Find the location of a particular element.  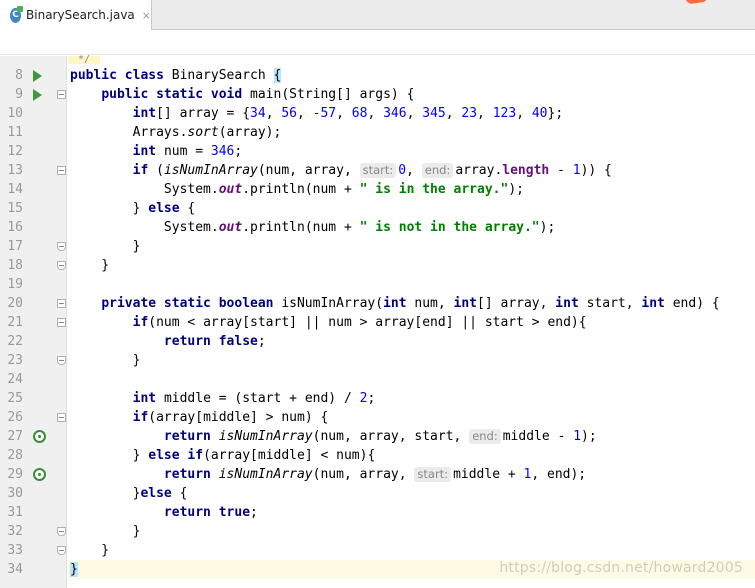

code-line: 24 is located at coordinates (377, 379).